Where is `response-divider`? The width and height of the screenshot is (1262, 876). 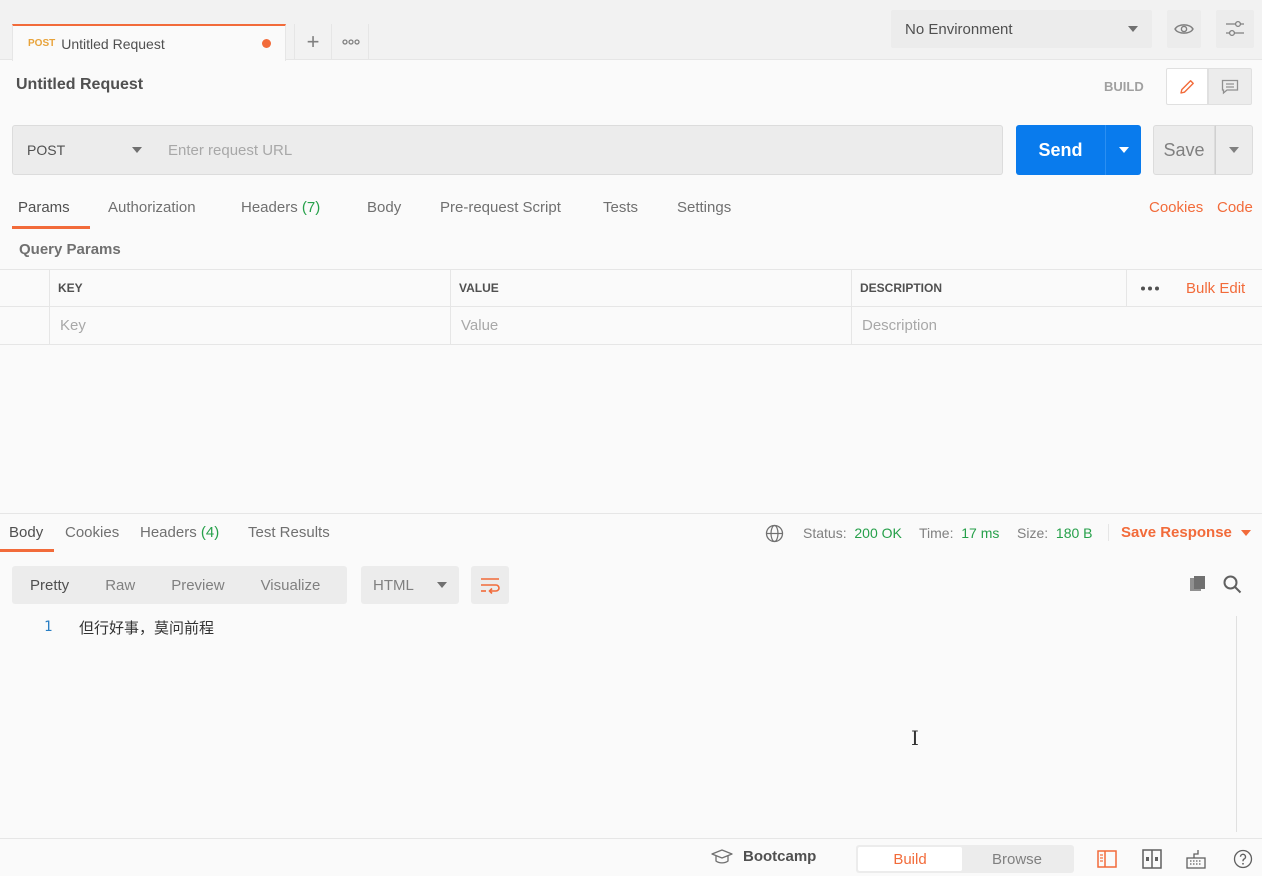 response-divider is located at coordinates (631, 513).